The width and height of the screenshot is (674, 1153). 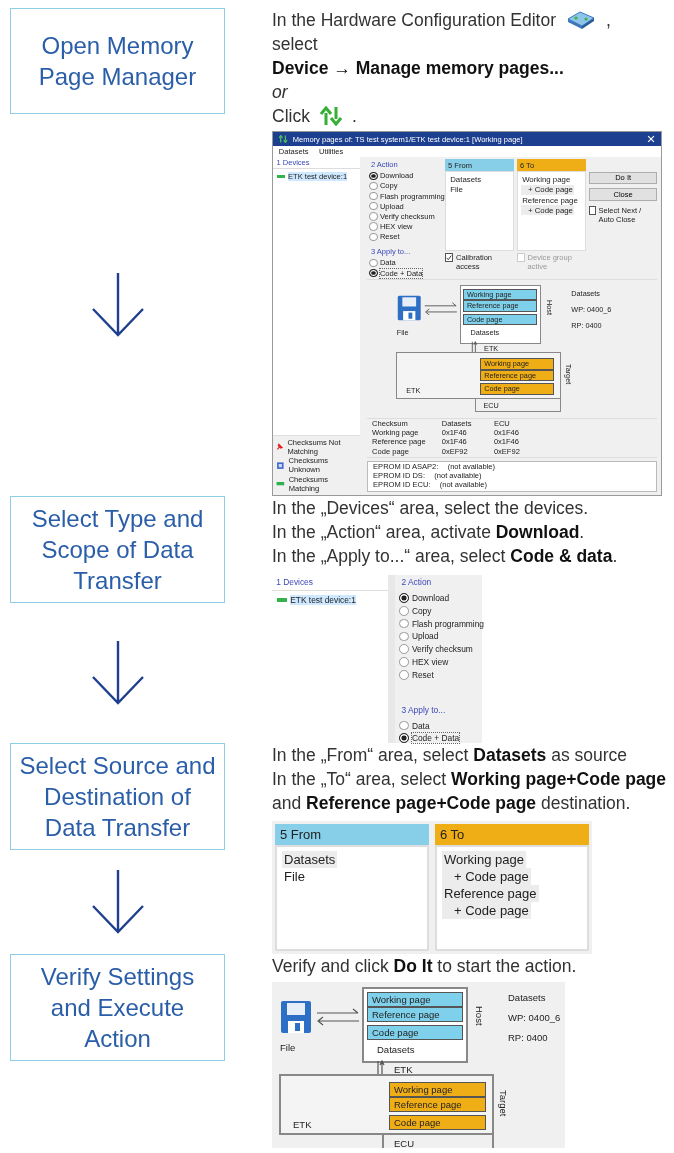 I want to click on option-label: Verify checksum, so click(x=442, y=649).